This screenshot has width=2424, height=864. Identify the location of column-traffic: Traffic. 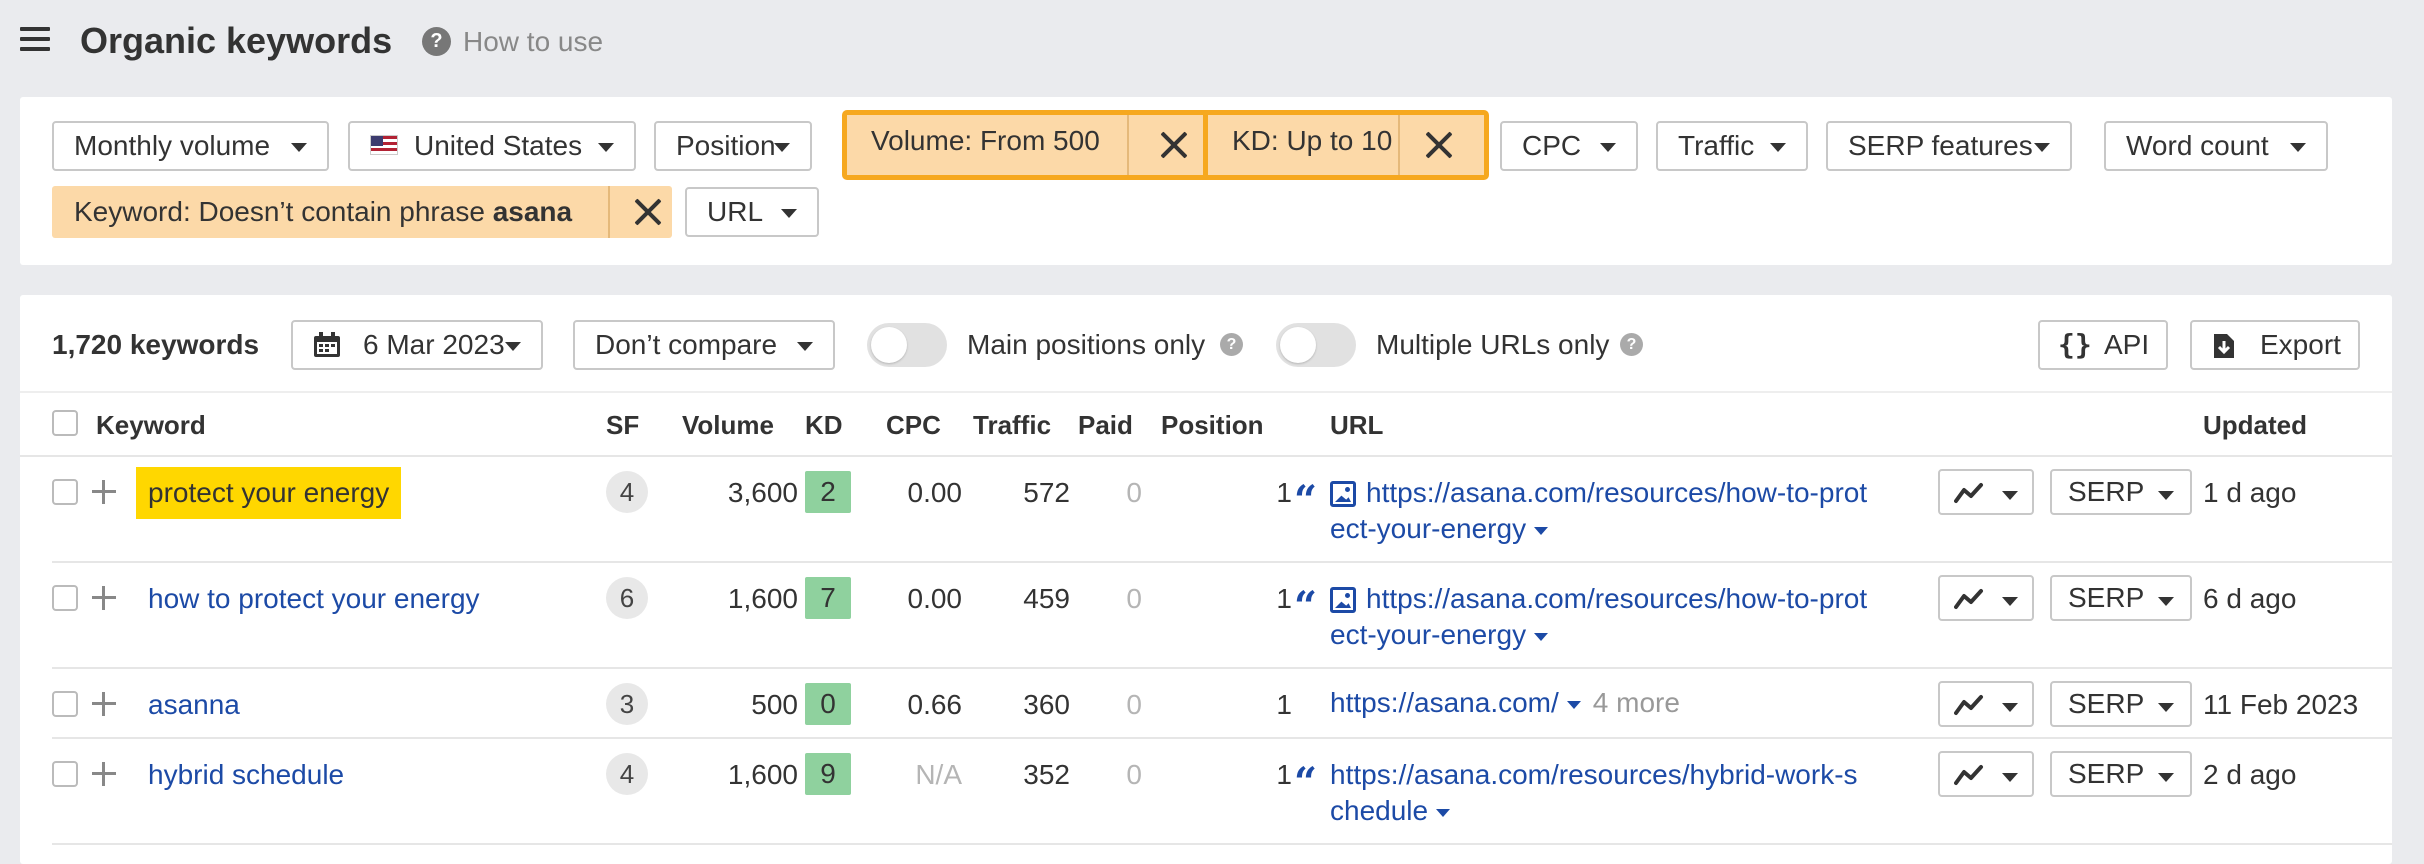
(1012, 425).